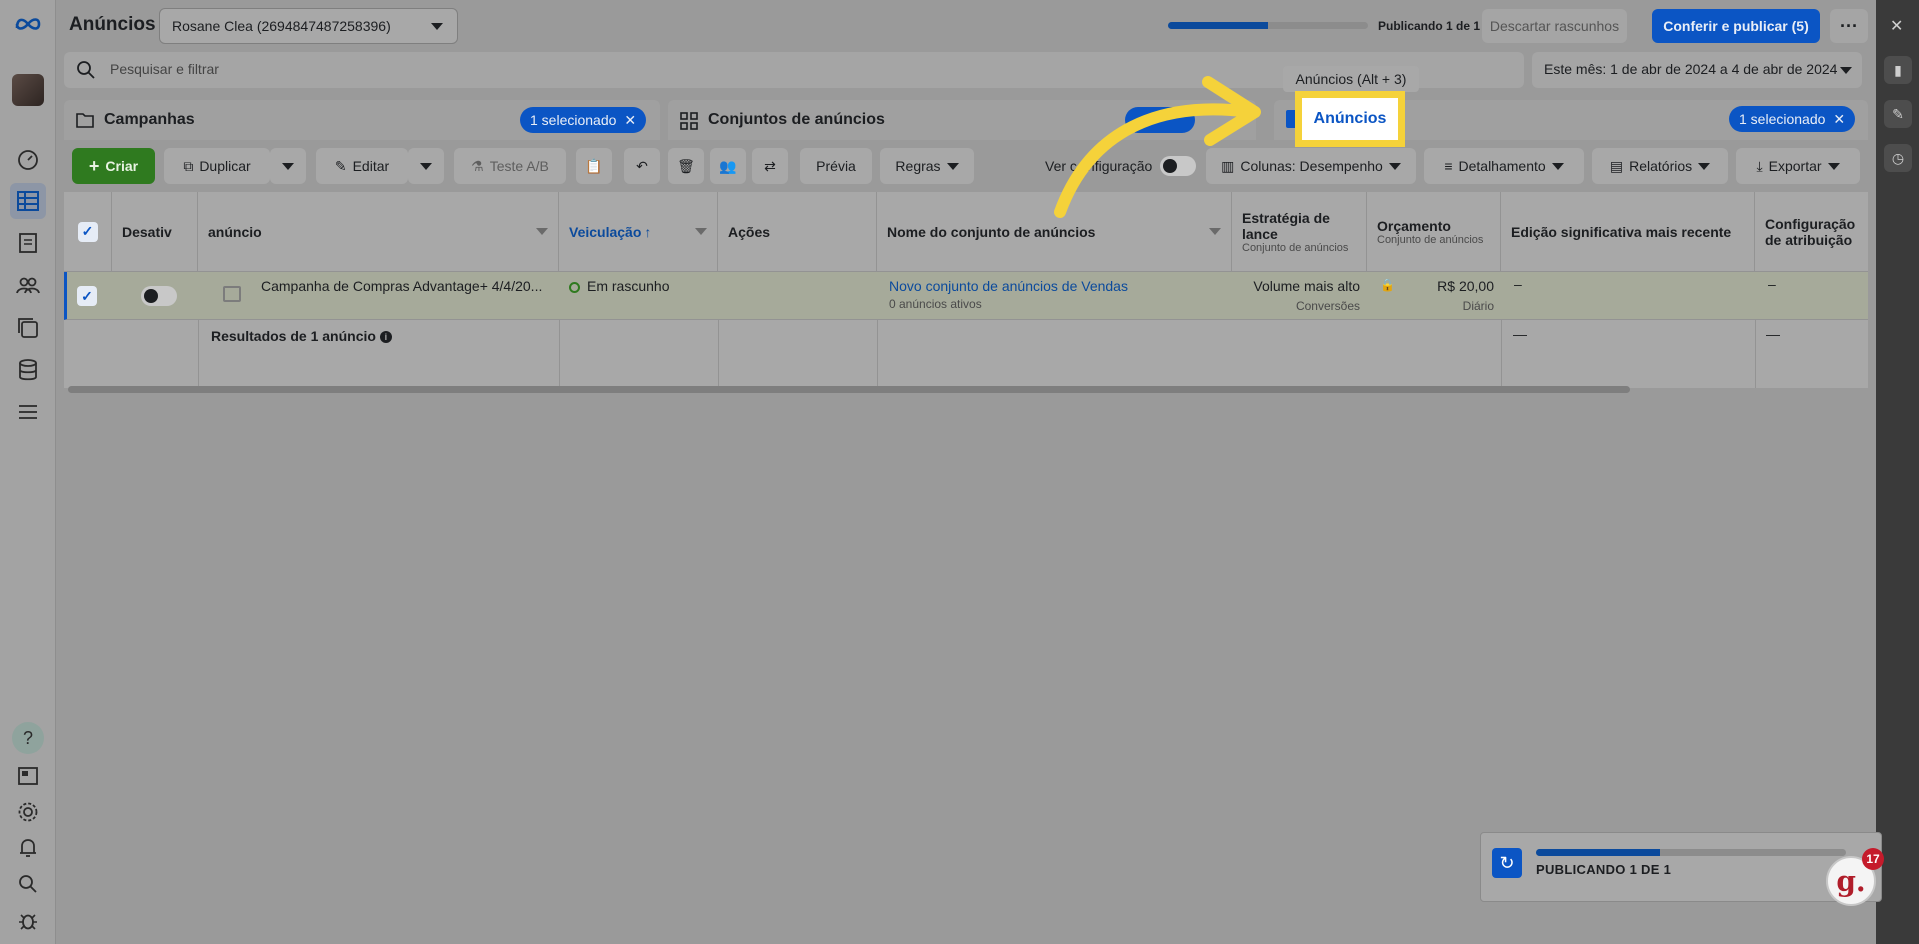 This screenshot has height=944, width=1919. What do you see at coordinates (362, 166) in the screenshot?
I see `edit-button: ✎ Editar` at bounding box center [362, 166].